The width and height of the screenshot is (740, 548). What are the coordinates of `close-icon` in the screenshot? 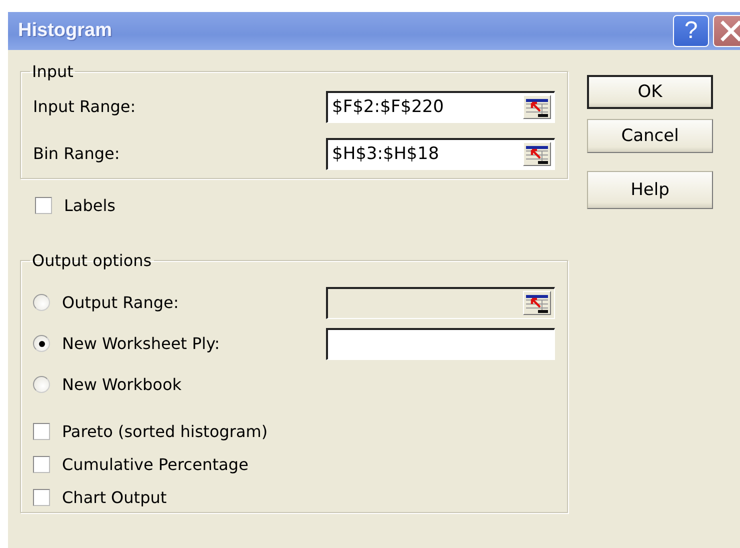 It's located at (730, 31).